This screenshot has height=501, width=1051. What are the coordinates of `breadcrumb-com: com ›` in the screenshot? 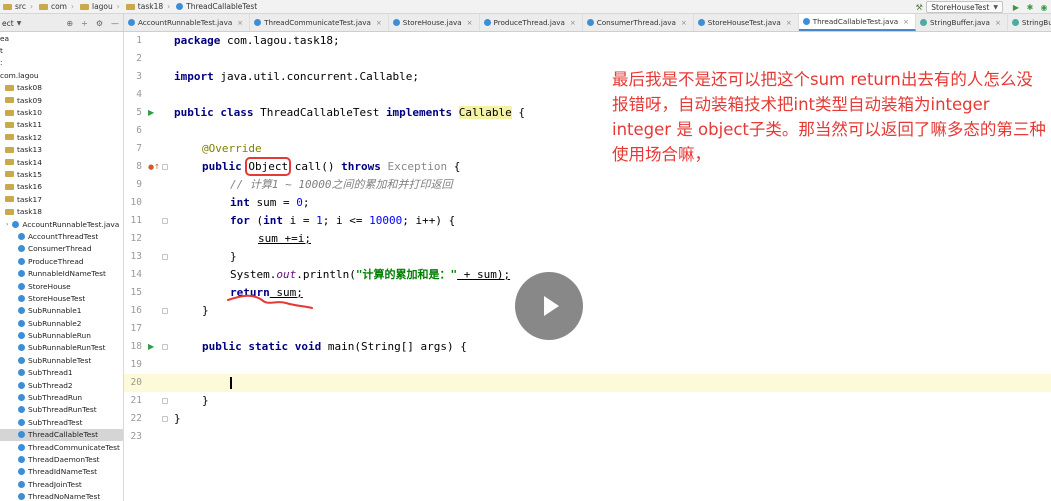 It's located at (56, 6).